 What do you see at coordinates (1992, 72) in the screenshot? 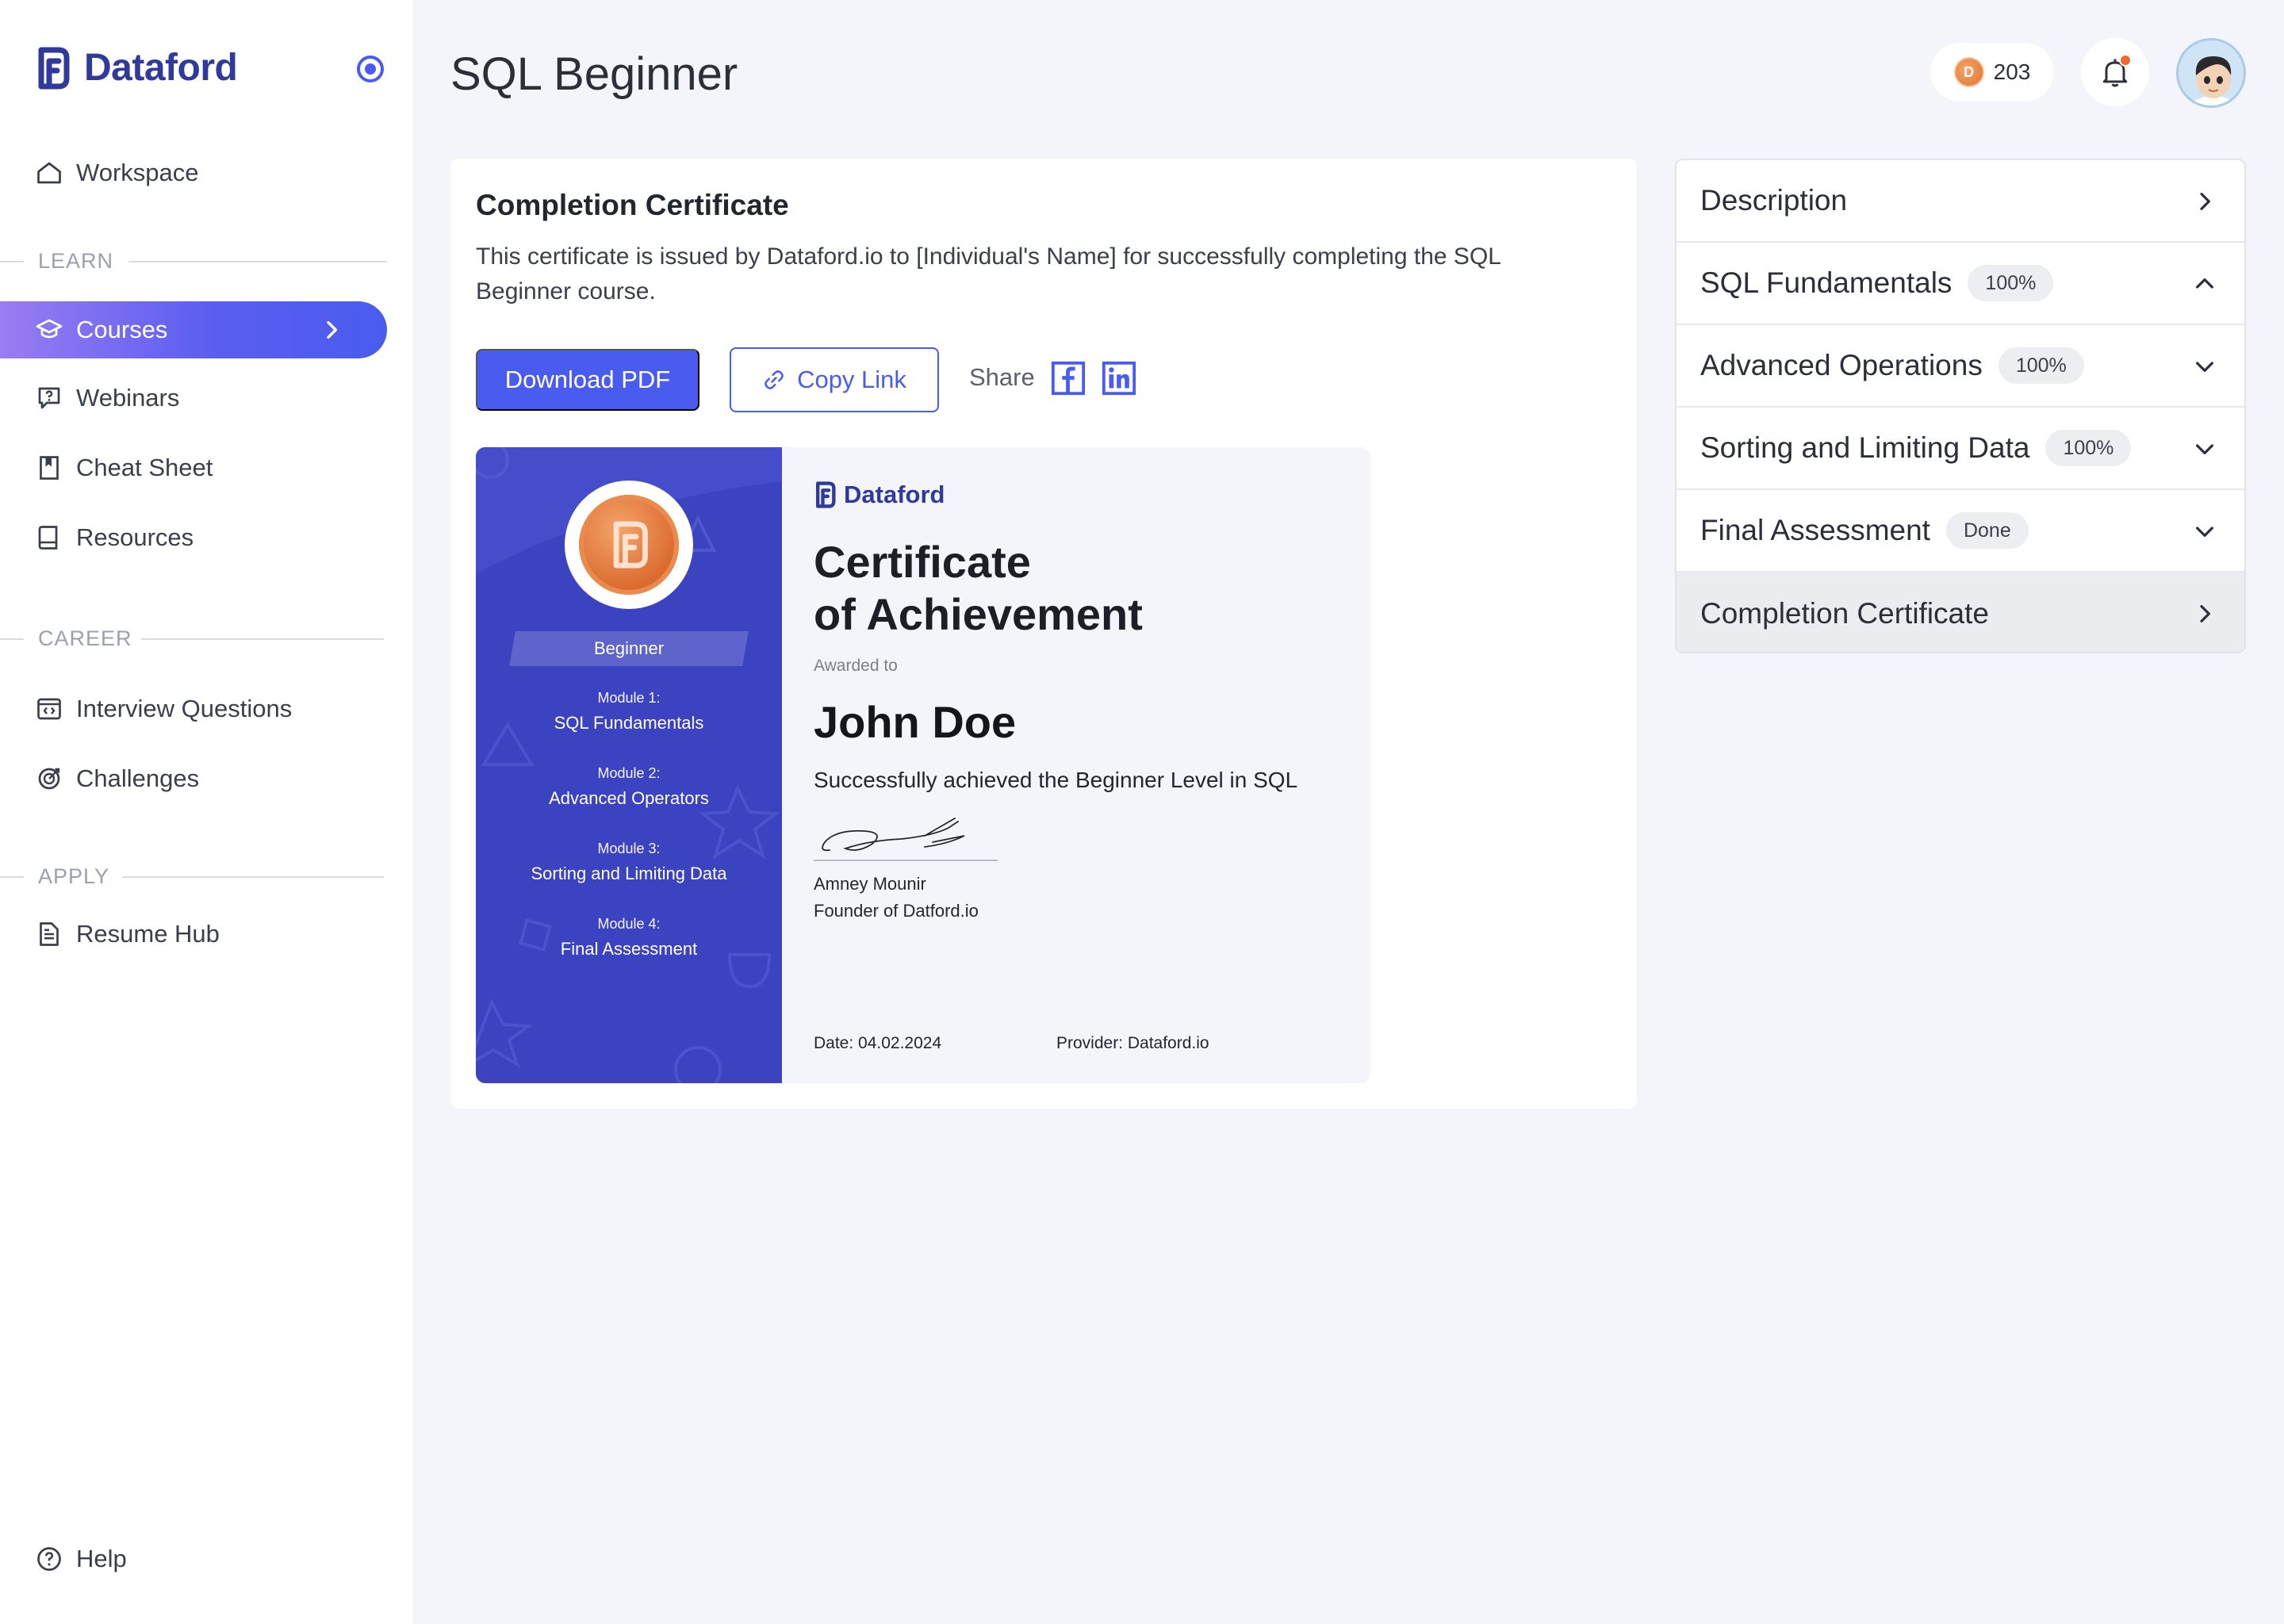
I see `coin-balance: D 203` at bounding box center [1992, 72].